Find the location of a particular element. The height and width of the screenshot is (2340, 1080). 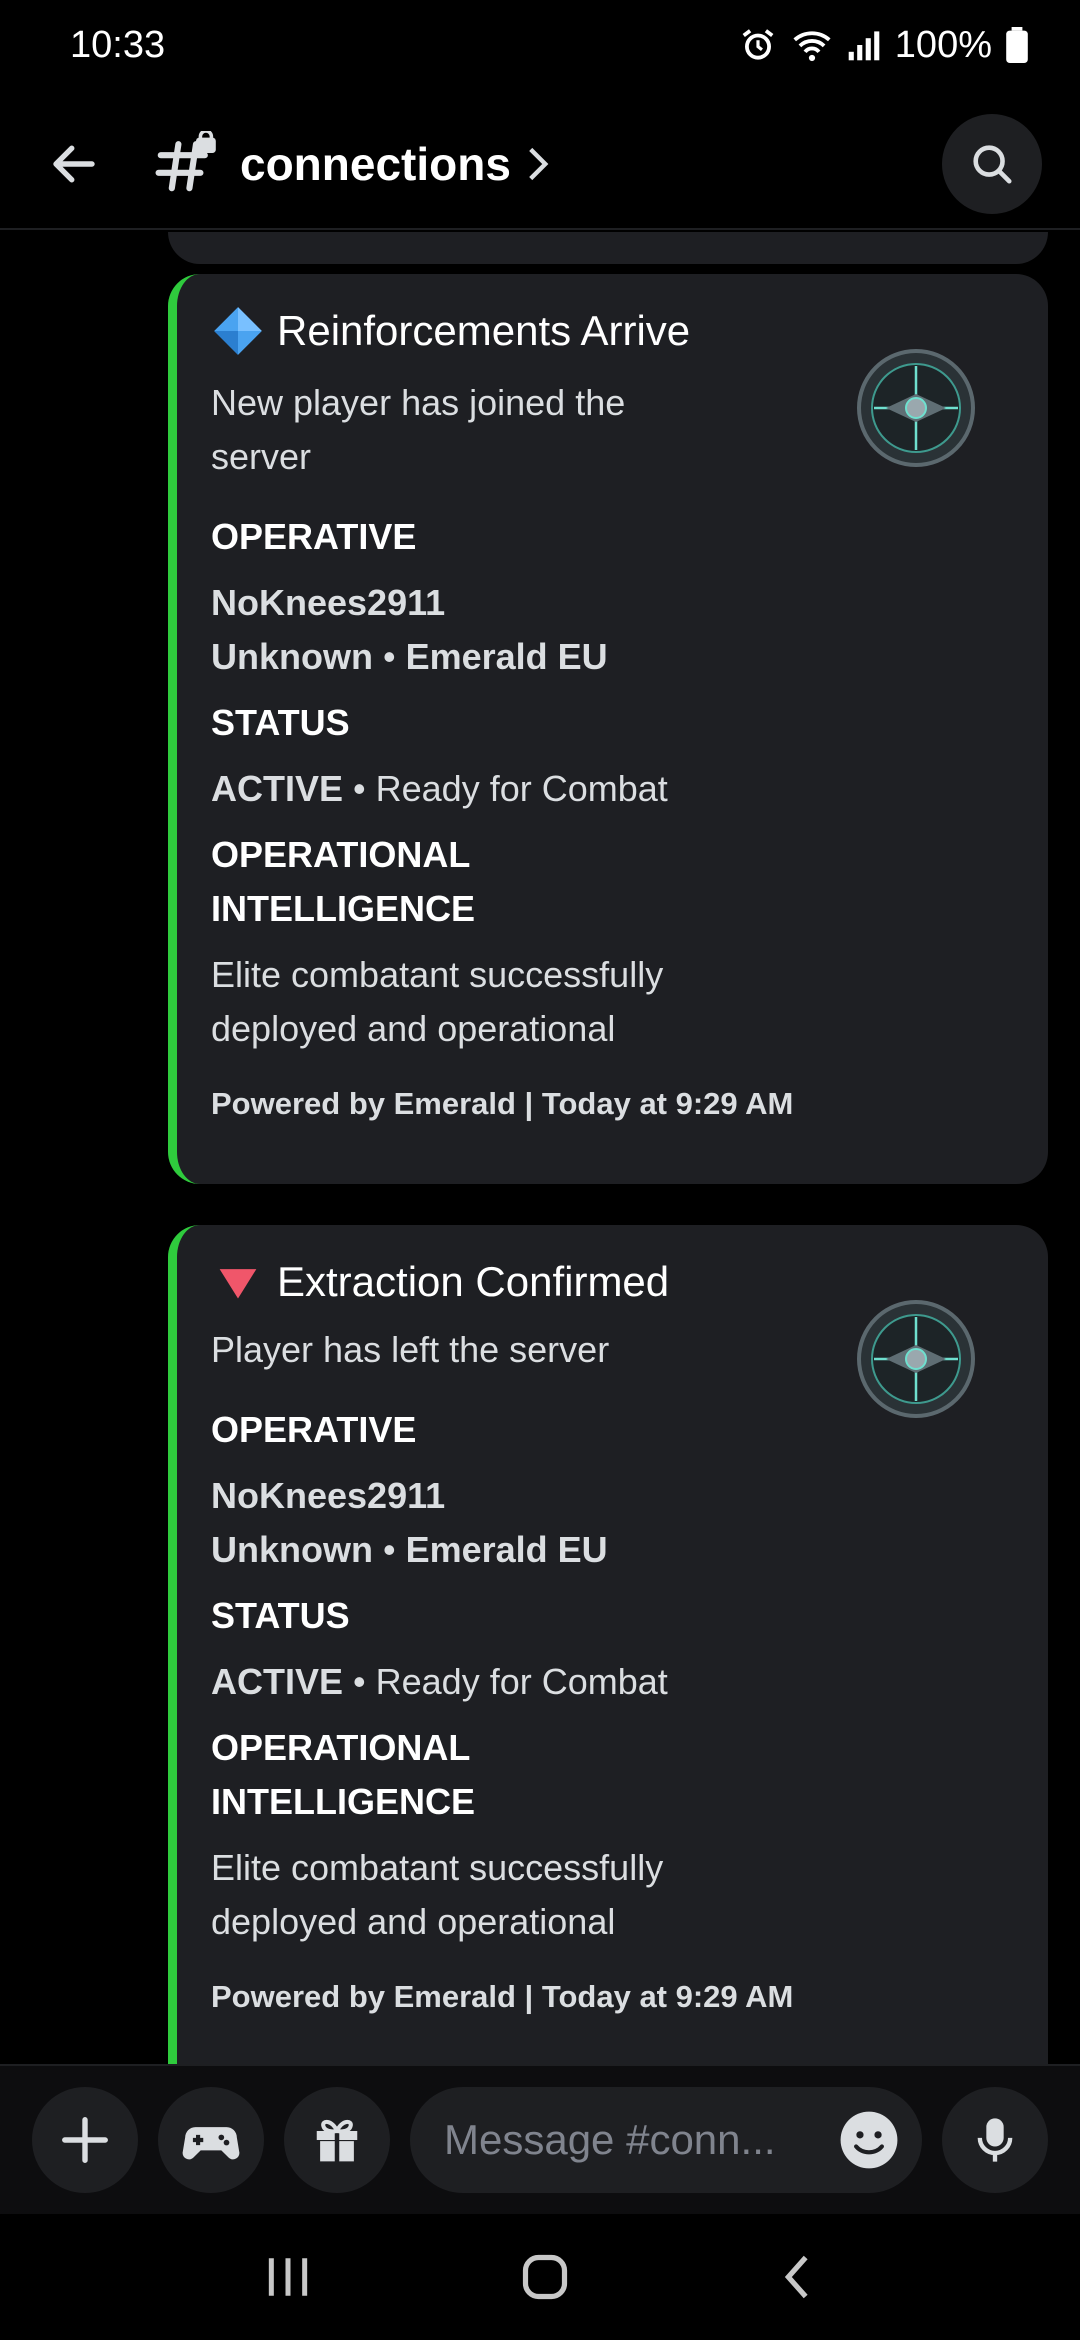

microphone-icon is located at coordinates (995, 2140).